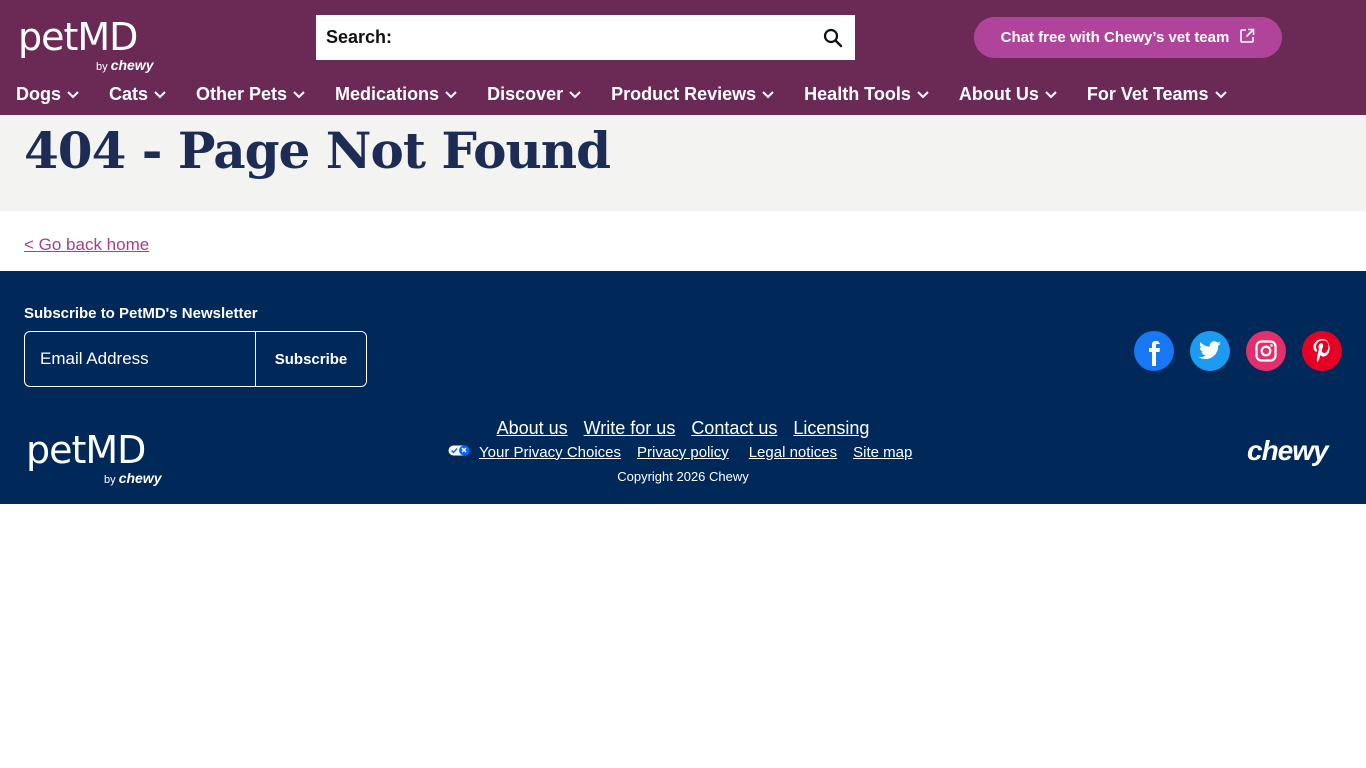 The image size is (1366, 768). Describe the element at coordinates (86, 245) in the screenshot. I see `go-back-home-link: < Go back home` at that location.